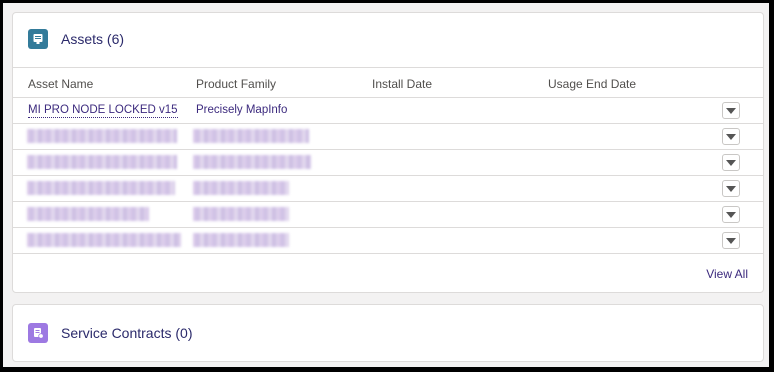  Describe the element at coordinates (242, 110) in the screenshot. I see `product-family-cell: Precisely MapInfo` at that location.